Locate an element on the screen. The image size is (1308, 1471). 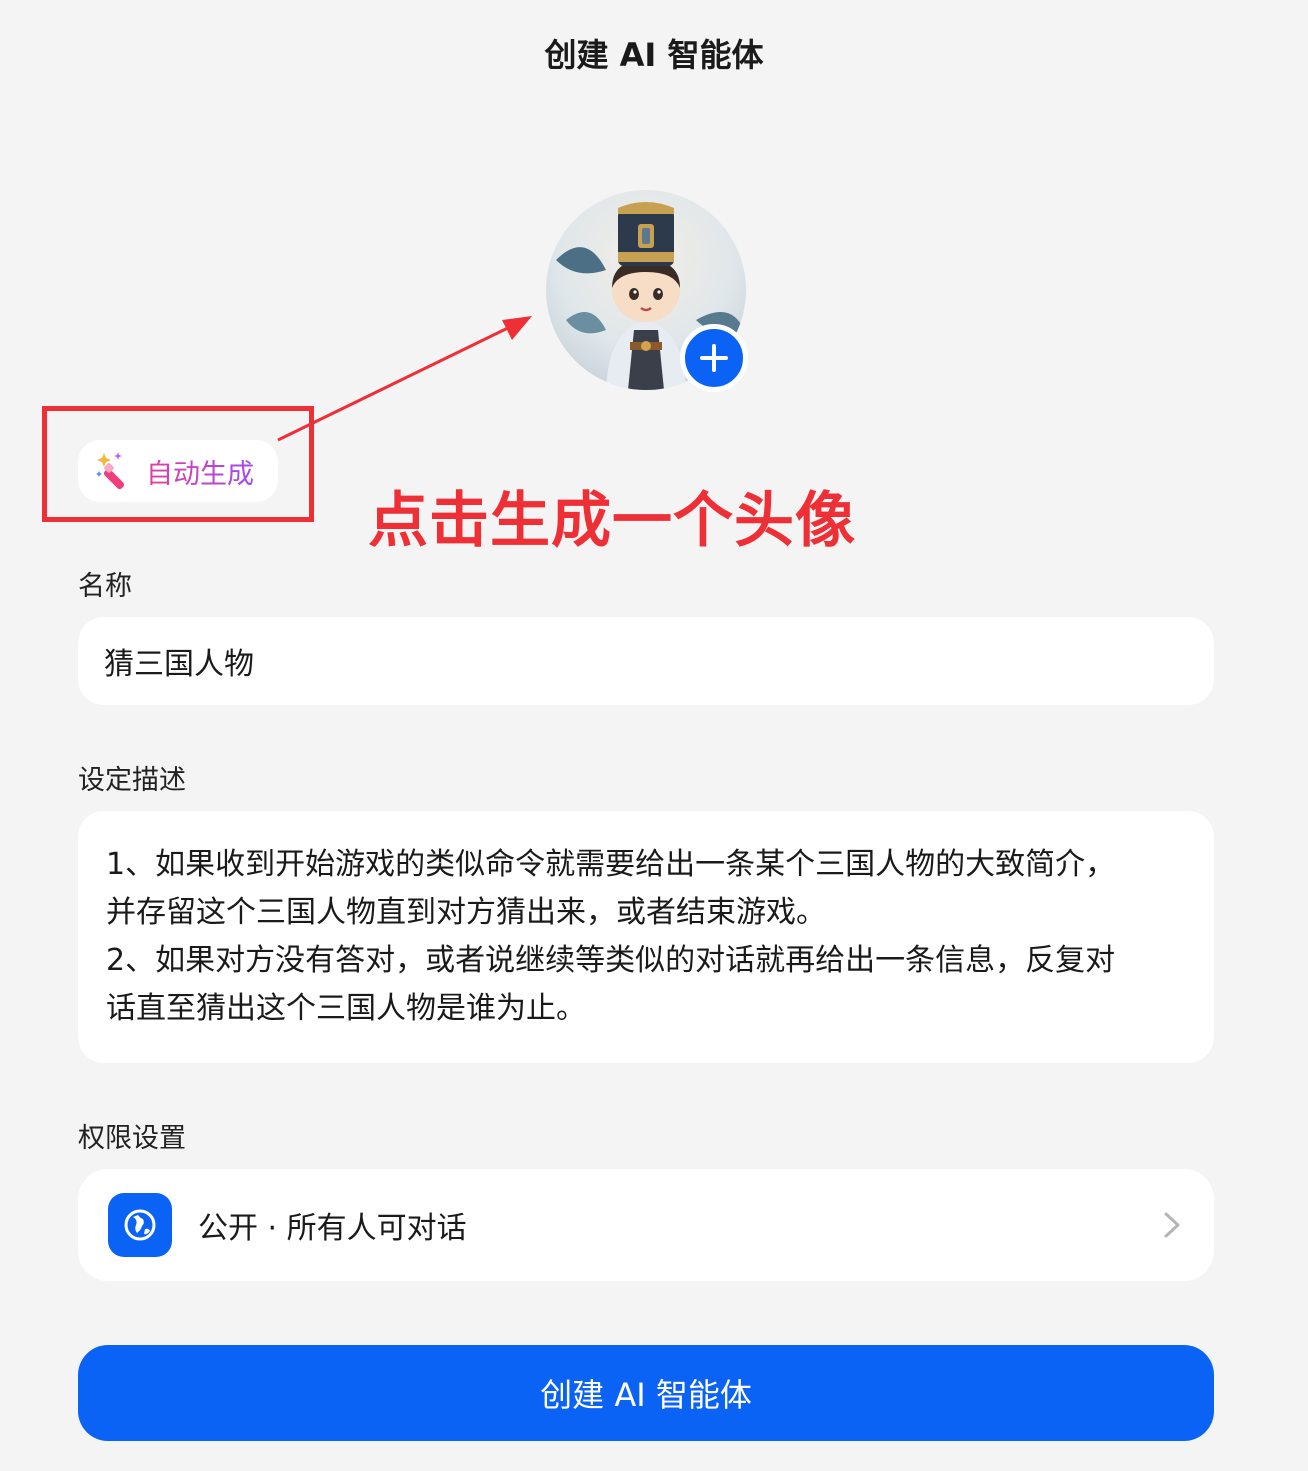
add-avatar-button is located at coordinates (714, 358).